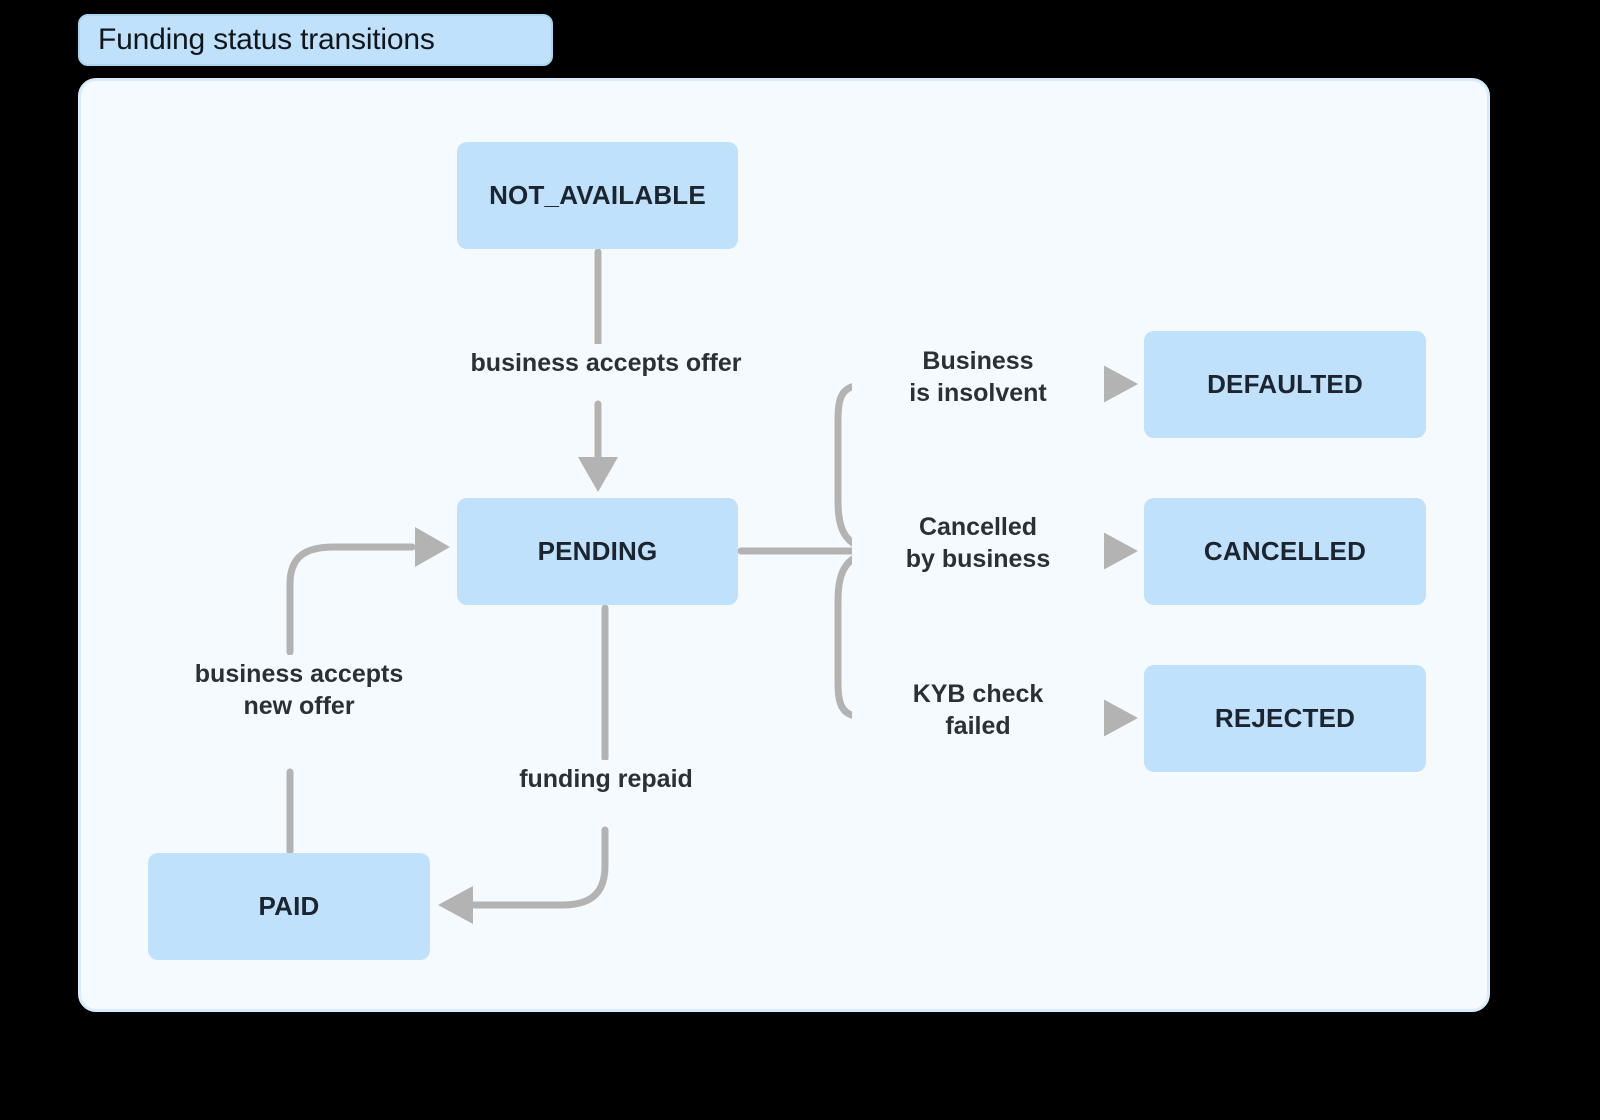 The image size is (1600, 1120). I want to click on edge-label-business-is-insolvent: Business is insolvent, so click(978, 377).